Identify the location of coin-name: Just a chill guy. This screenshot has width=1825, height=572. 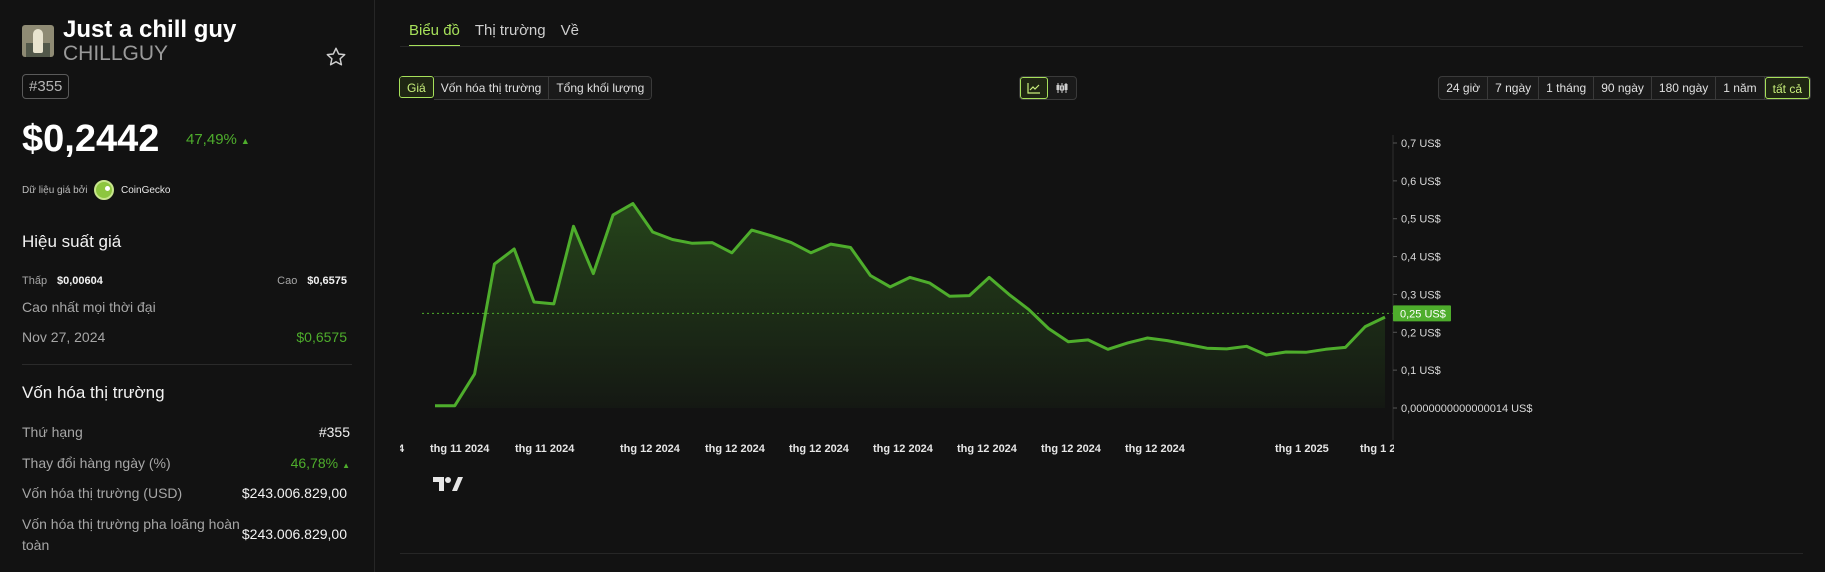
(150, 29).